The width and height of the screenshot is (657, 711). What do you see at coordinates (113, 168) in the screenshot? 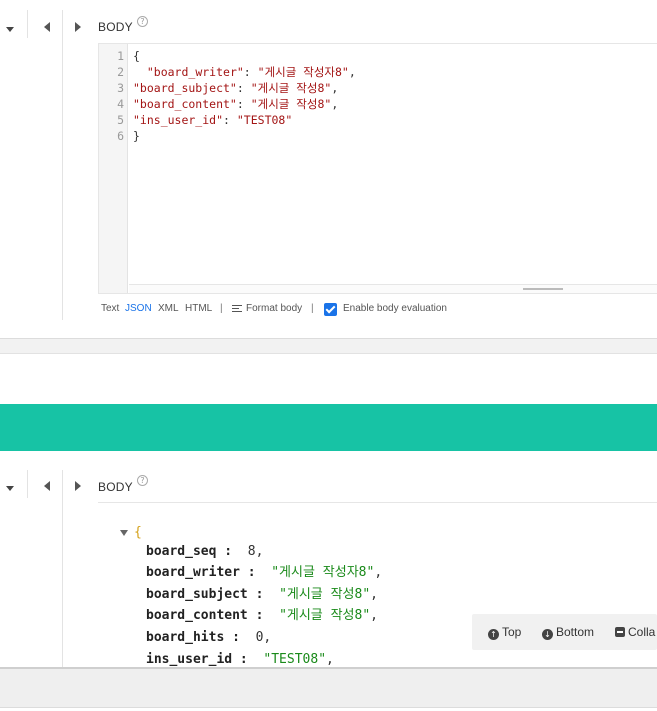
I see `line-number-gutter: 1 2 3 4 5 6` at bounding box center [113, 168].